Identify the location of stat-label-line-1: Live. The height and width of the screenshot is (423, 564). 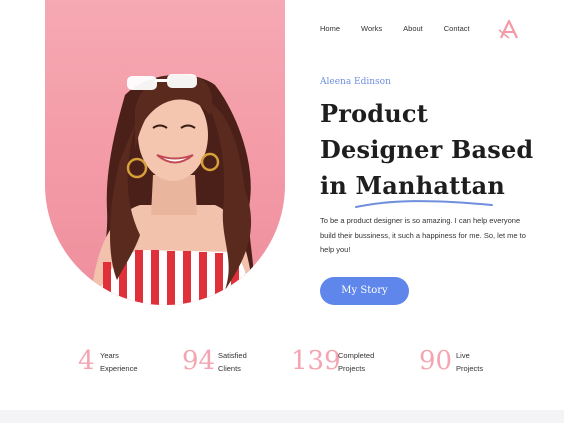
(463, 355).